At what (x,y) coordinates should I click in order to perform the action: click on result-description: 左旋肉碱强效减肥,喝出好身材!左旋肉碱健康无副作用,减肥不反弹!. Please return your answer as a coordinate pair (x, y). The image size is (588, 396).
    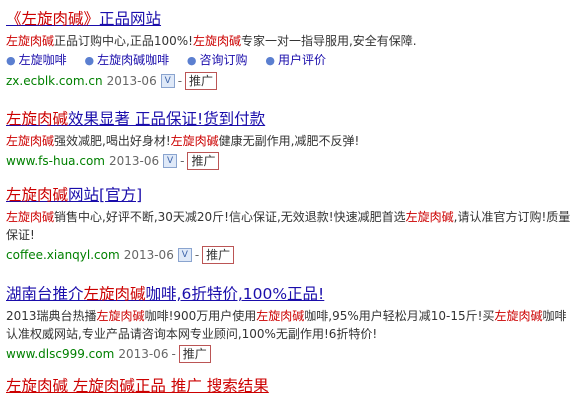
    Looking at the image, I should click on (291, 141).